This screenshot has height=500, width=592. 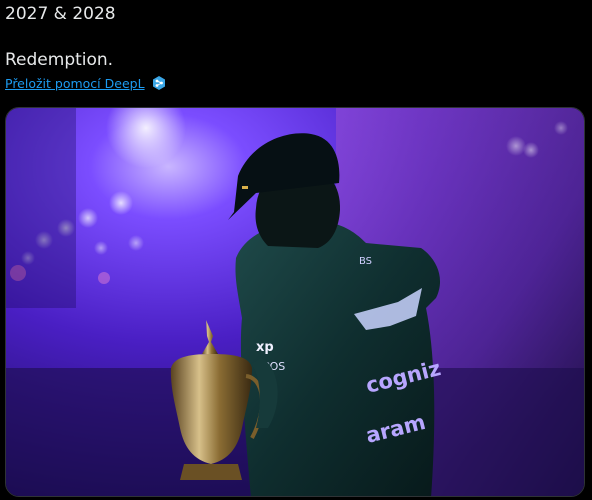 I want to click on translate-row: Přeložit pomocí DeepL, so click(x=86, y=83).